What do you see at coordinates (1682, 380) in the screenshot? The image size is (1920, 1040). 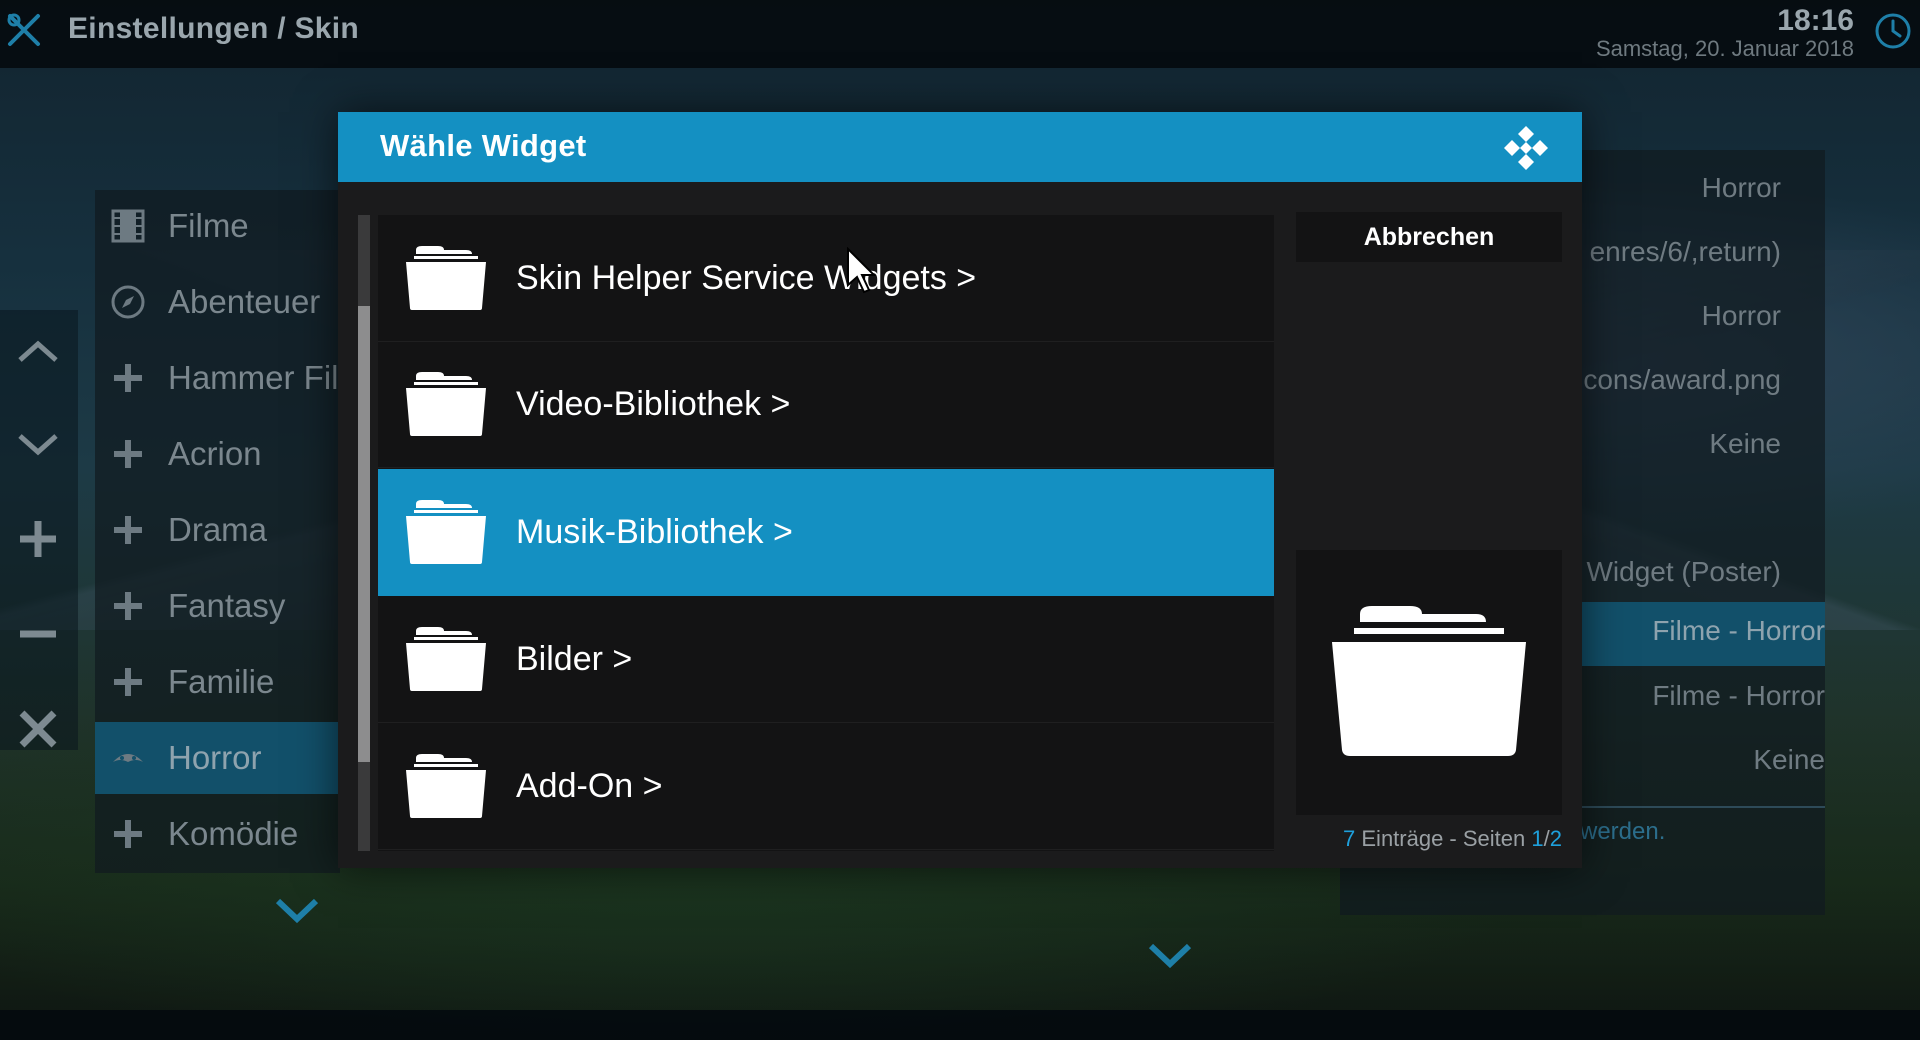 I see `setting-value: cons/award.png` at bounding box center [1682, 380].